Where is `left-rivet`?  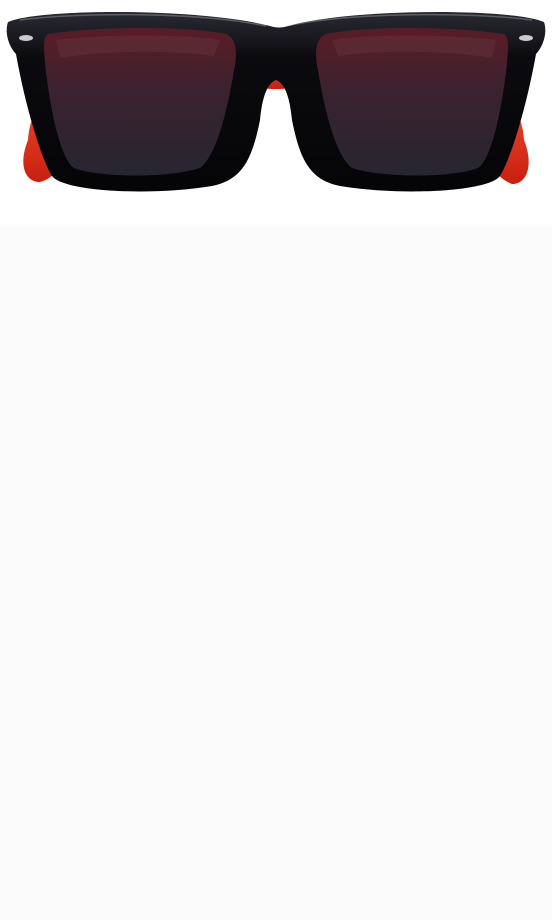 left-rivet is located at coordinates (26, 38).